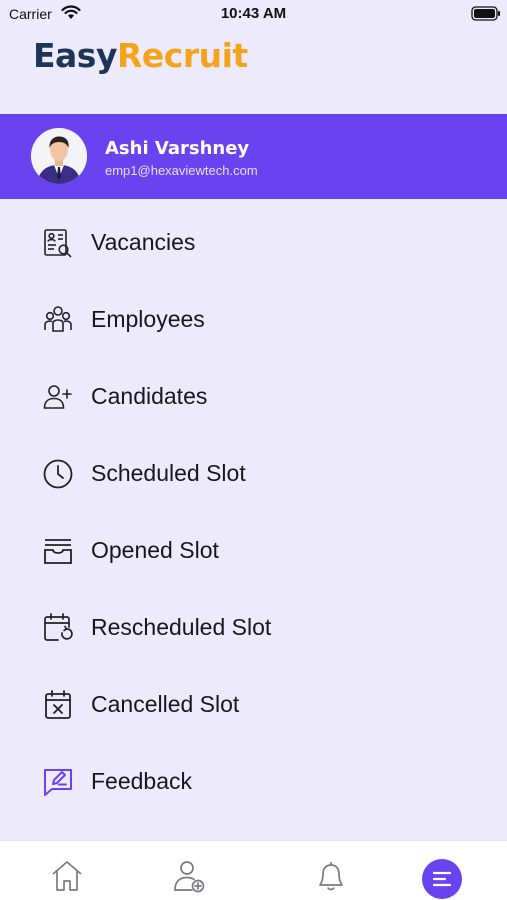 The image size is (507, 900). I want to click on menu-item-feedback: Feedback, so click(253, 782).